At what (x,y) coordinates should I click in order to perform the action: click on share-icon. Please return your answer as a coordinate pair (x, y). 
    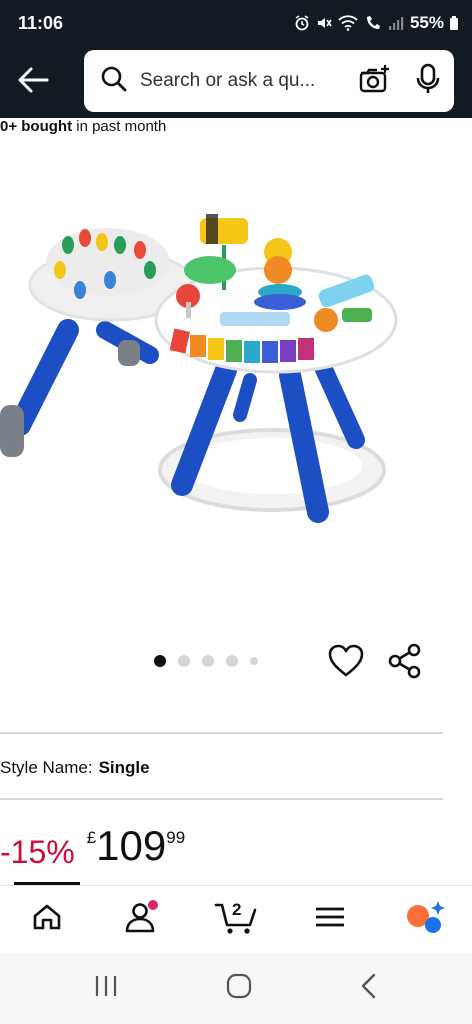
    Looking at the image, I should click on (405, 663).